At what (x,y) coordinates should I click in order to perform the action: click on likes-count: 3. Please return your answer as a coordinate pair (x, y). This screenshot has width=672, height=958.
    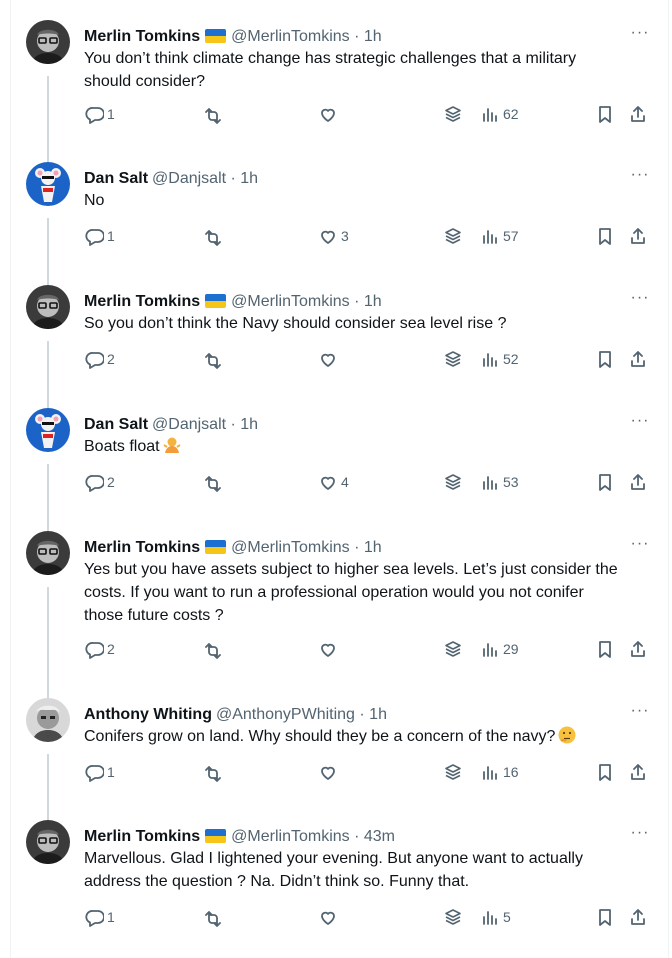
    Looking at the image, I should click on (345, 236).